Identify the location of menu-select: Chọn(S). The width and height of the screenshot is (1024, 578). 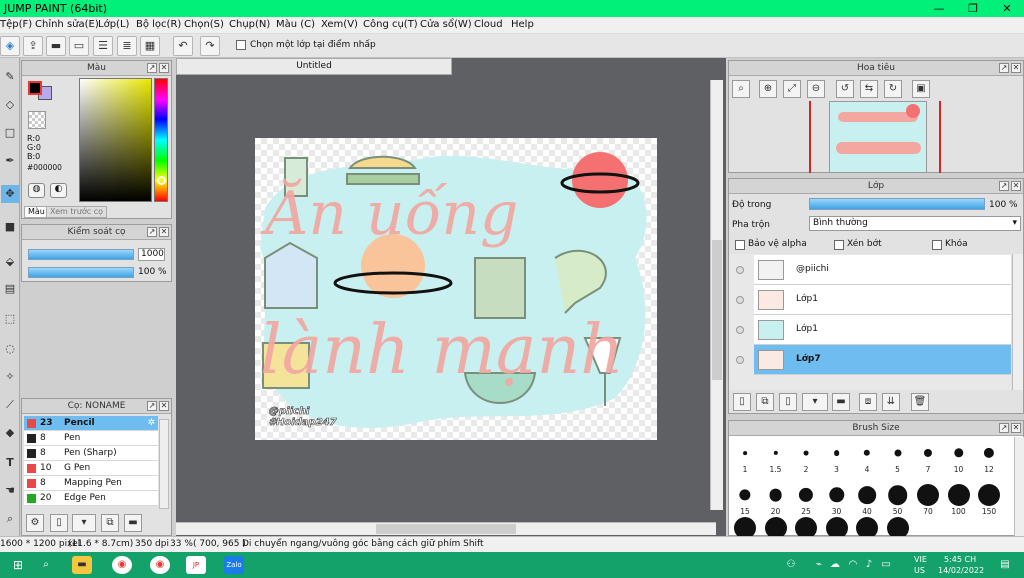
(204, 24).